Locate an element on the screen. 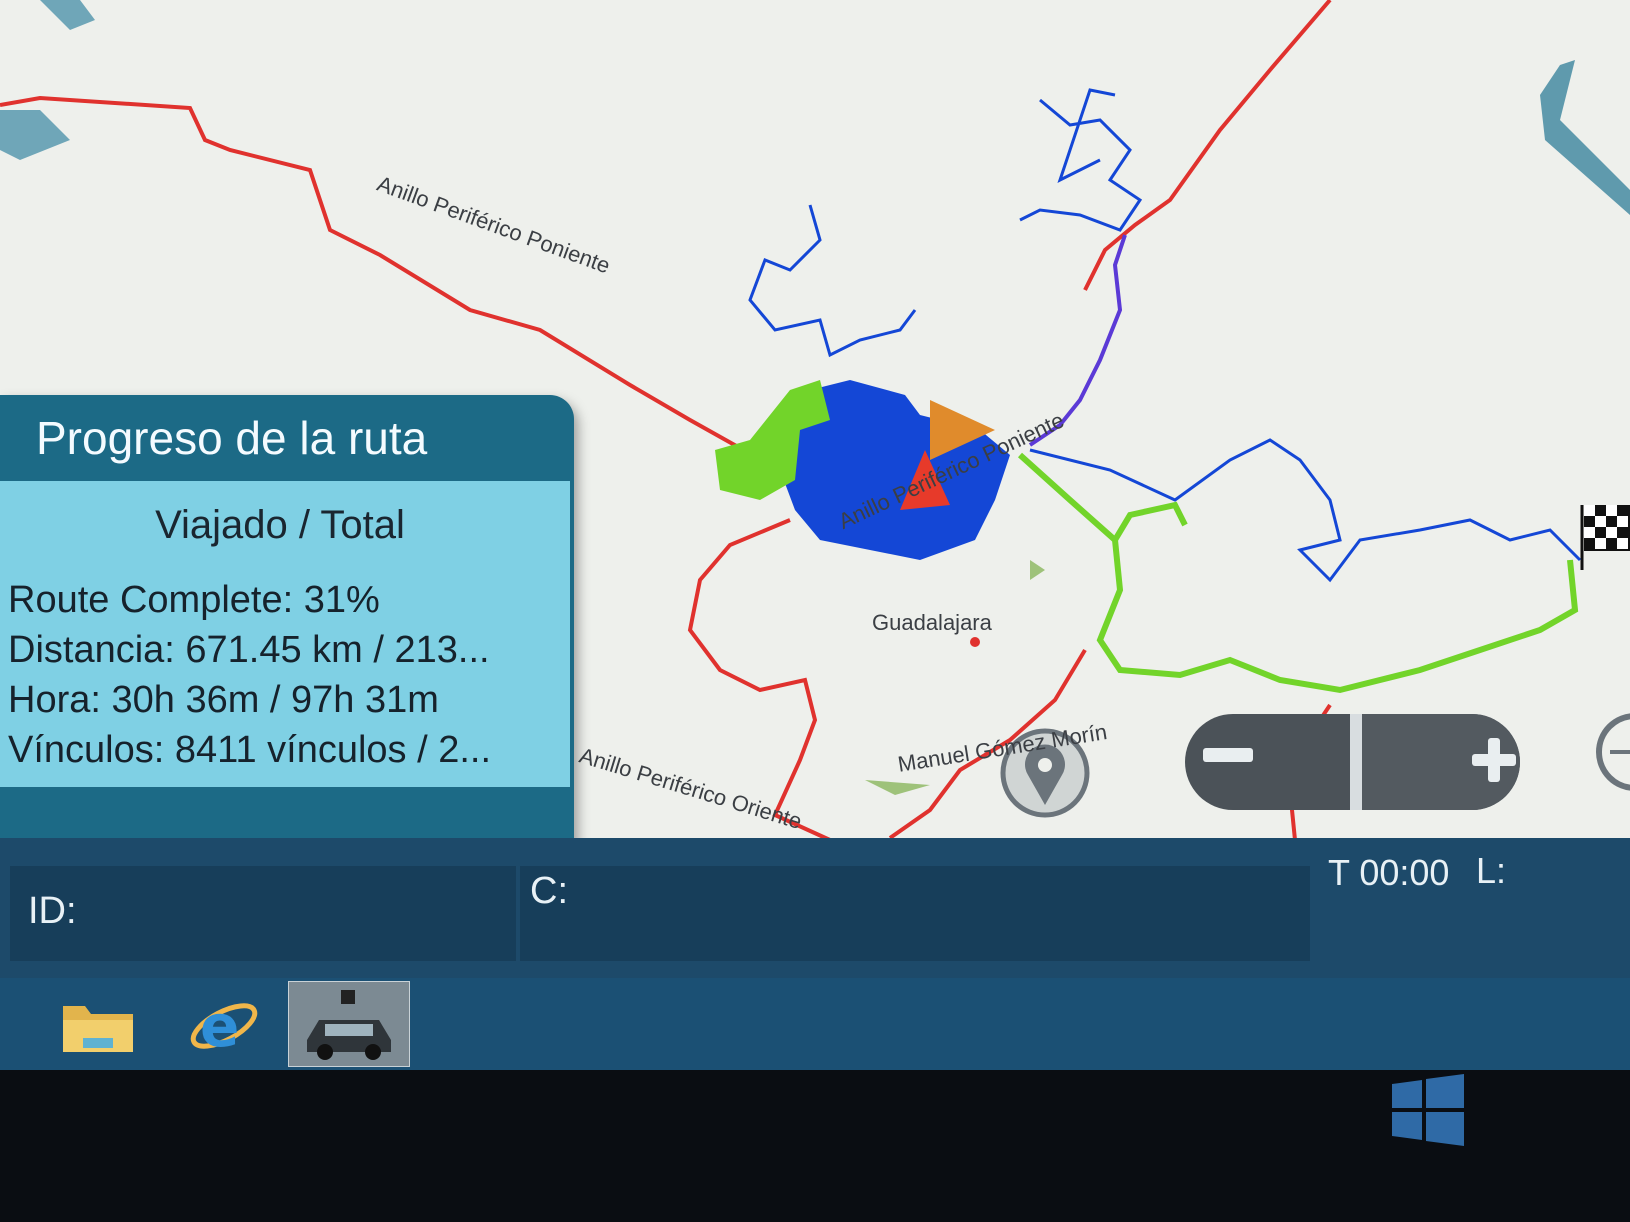 The width and height of the screenshot is (1630, 1222). compass-icon is located at coordinates (1613, 752).